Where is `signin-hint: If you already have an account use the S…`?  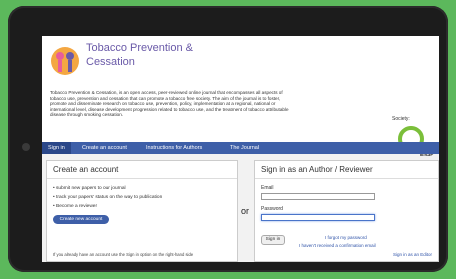
signin-hint: If you already have an account use the S… is located at coordinates (123, 254).